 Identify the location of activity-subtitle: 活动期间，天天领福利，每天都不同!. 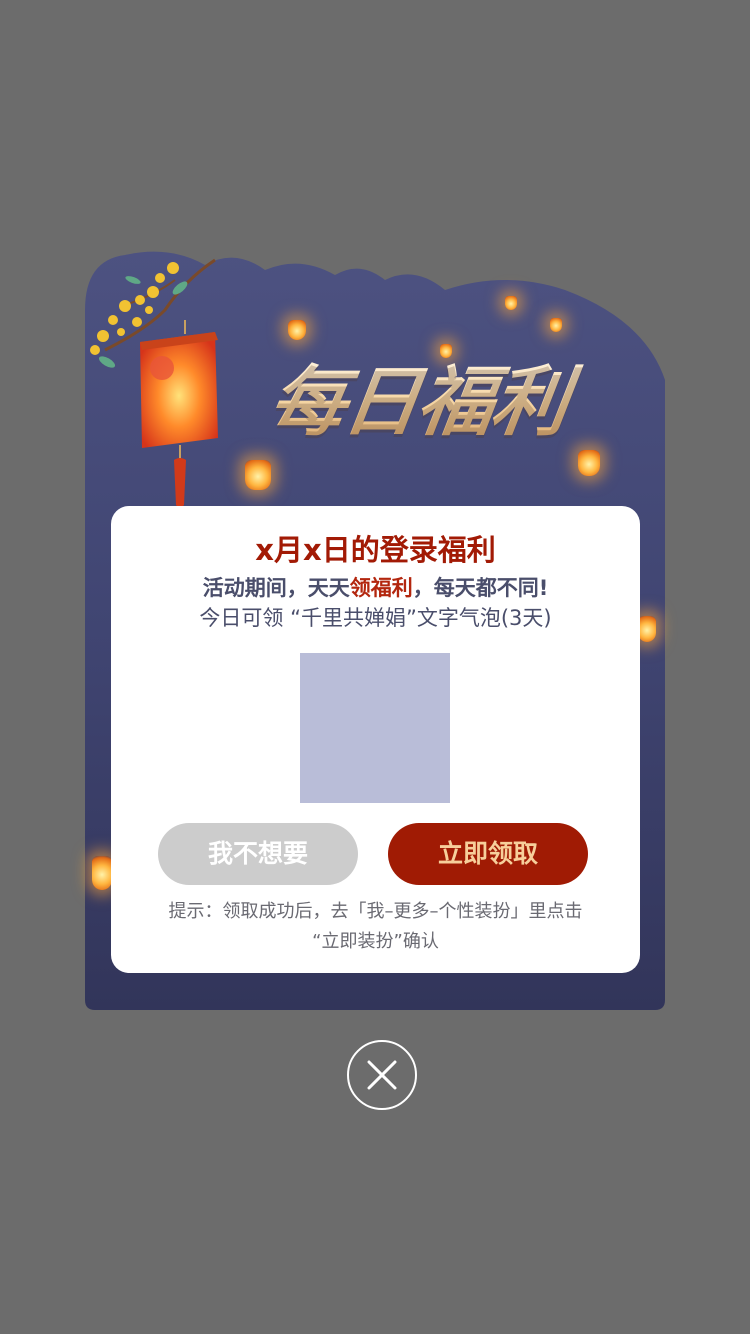
(375, 588).